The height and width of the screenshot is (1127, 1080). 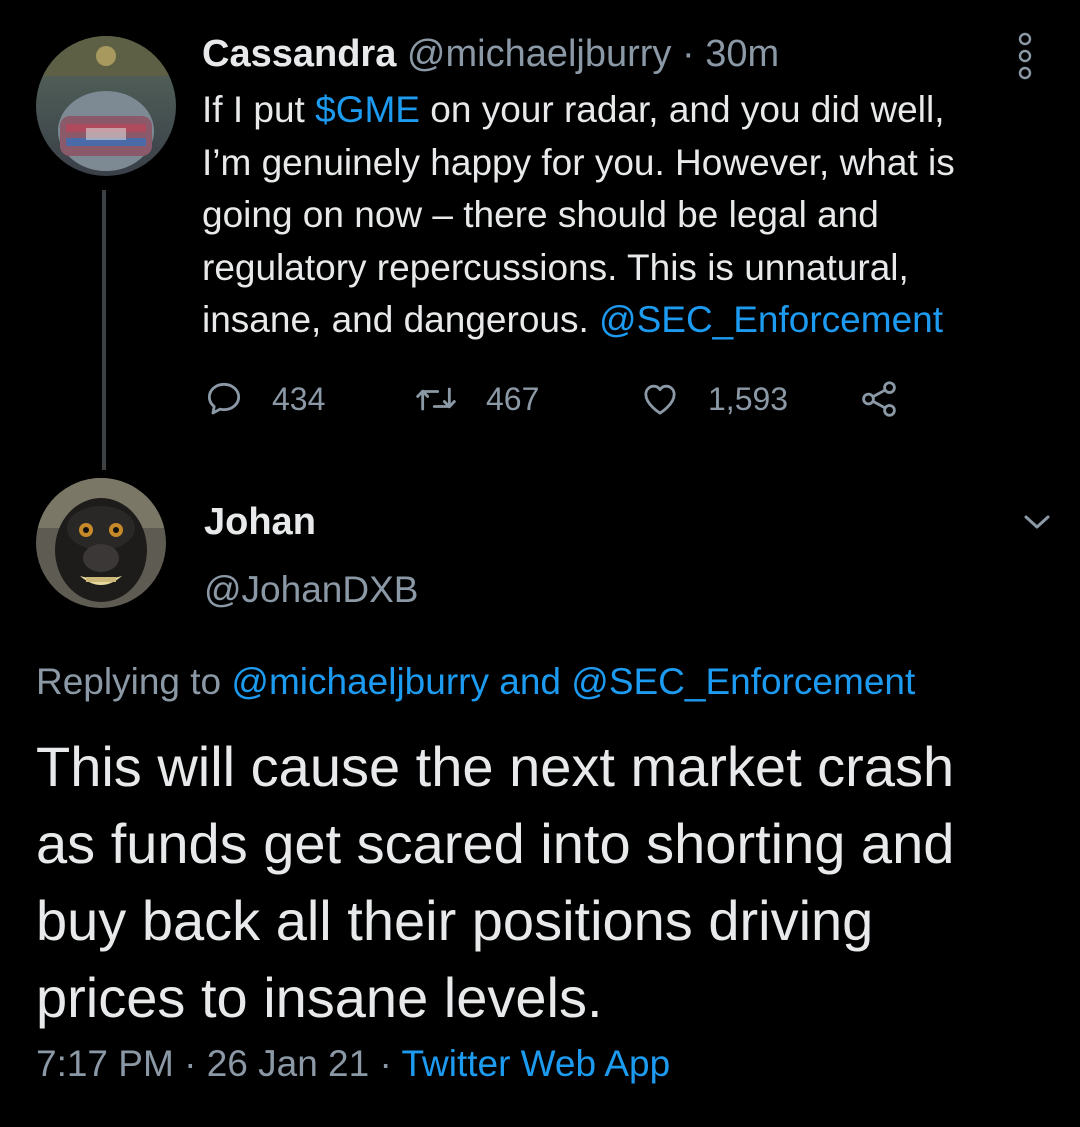 What do you see at coordinates (105, 1063) in the screenshot?
I see `tweet-timestamp: 7:17 PM` at bounding box center [105, 1063].